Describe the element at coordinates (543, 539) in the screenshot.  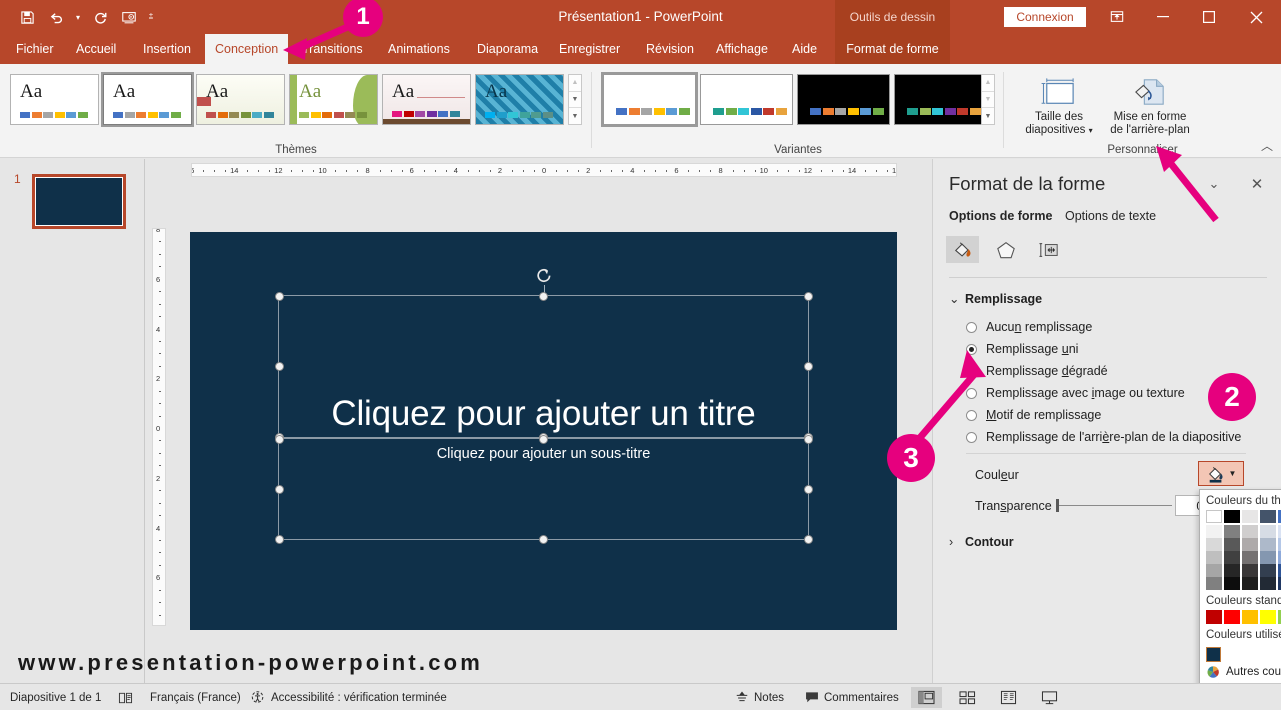
I see `resize-handle-s` at that location.